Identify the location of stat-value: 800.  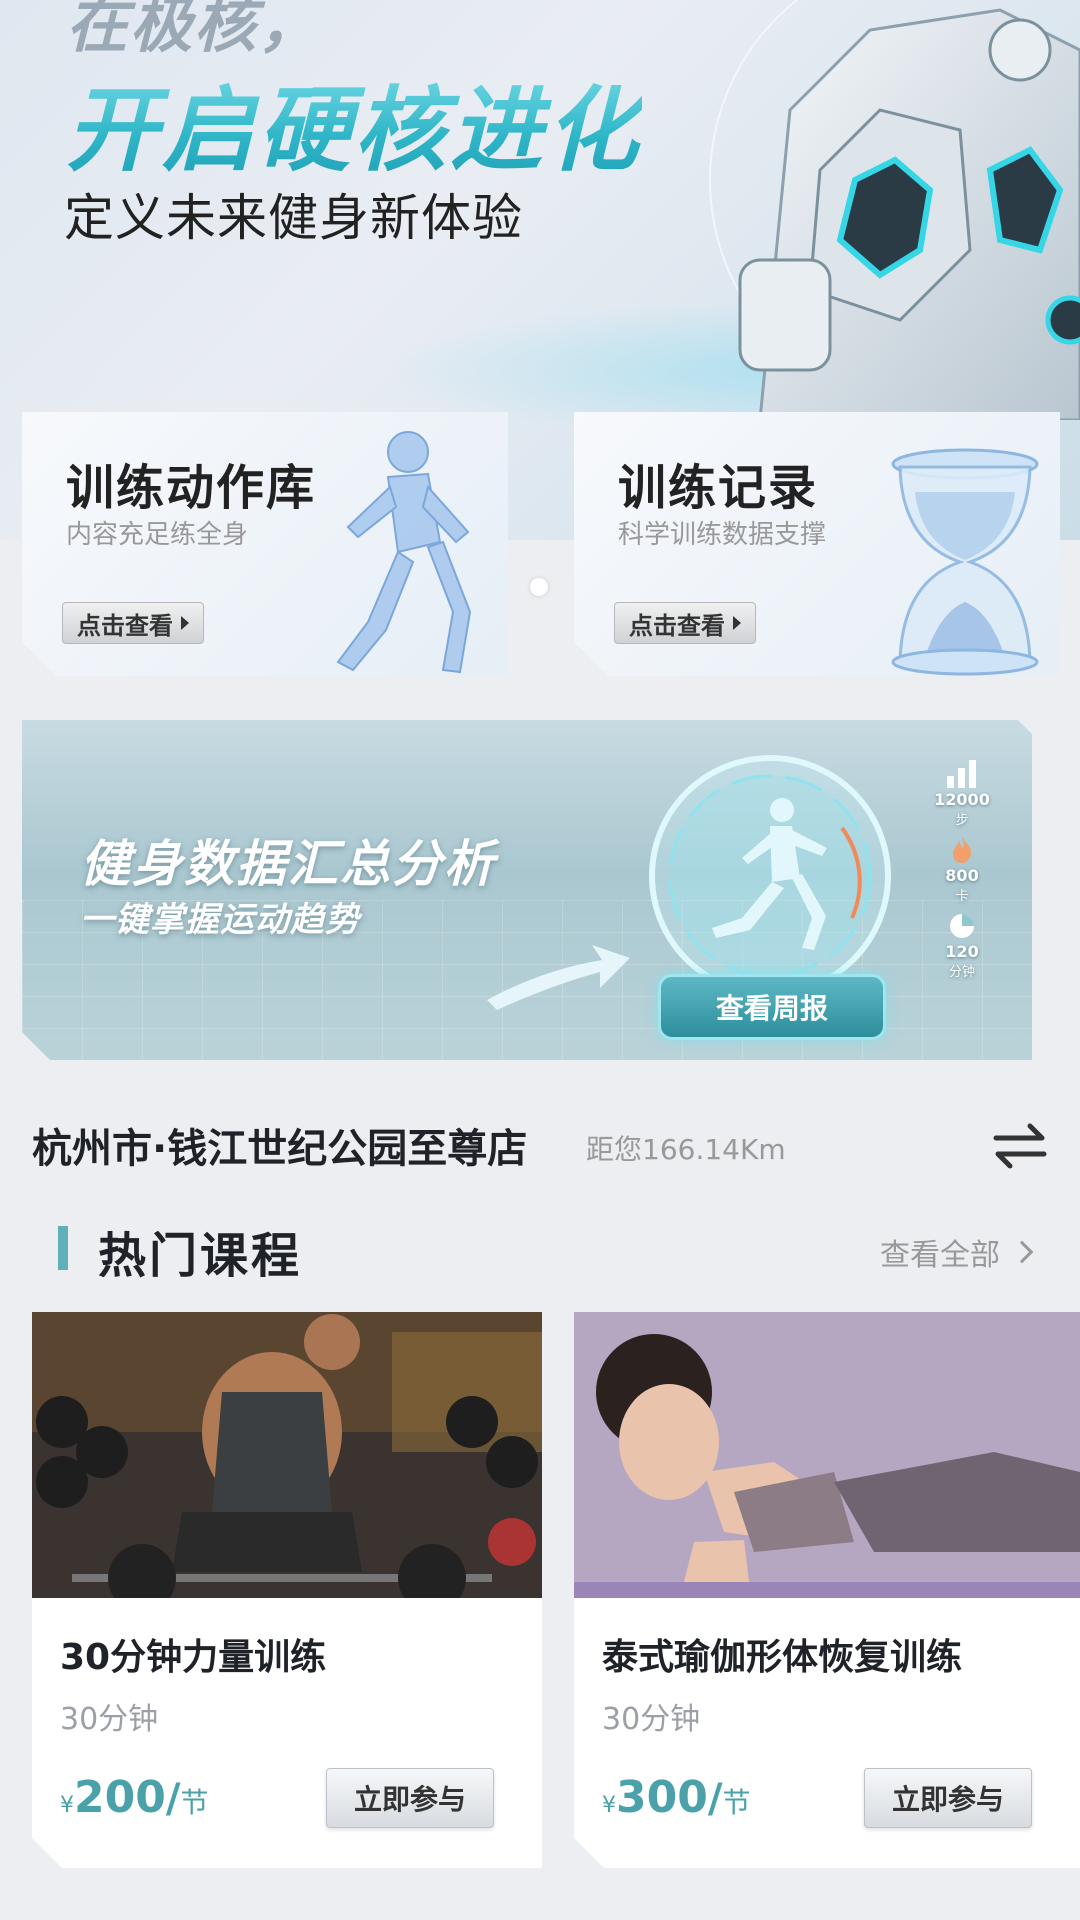
(962, 875).